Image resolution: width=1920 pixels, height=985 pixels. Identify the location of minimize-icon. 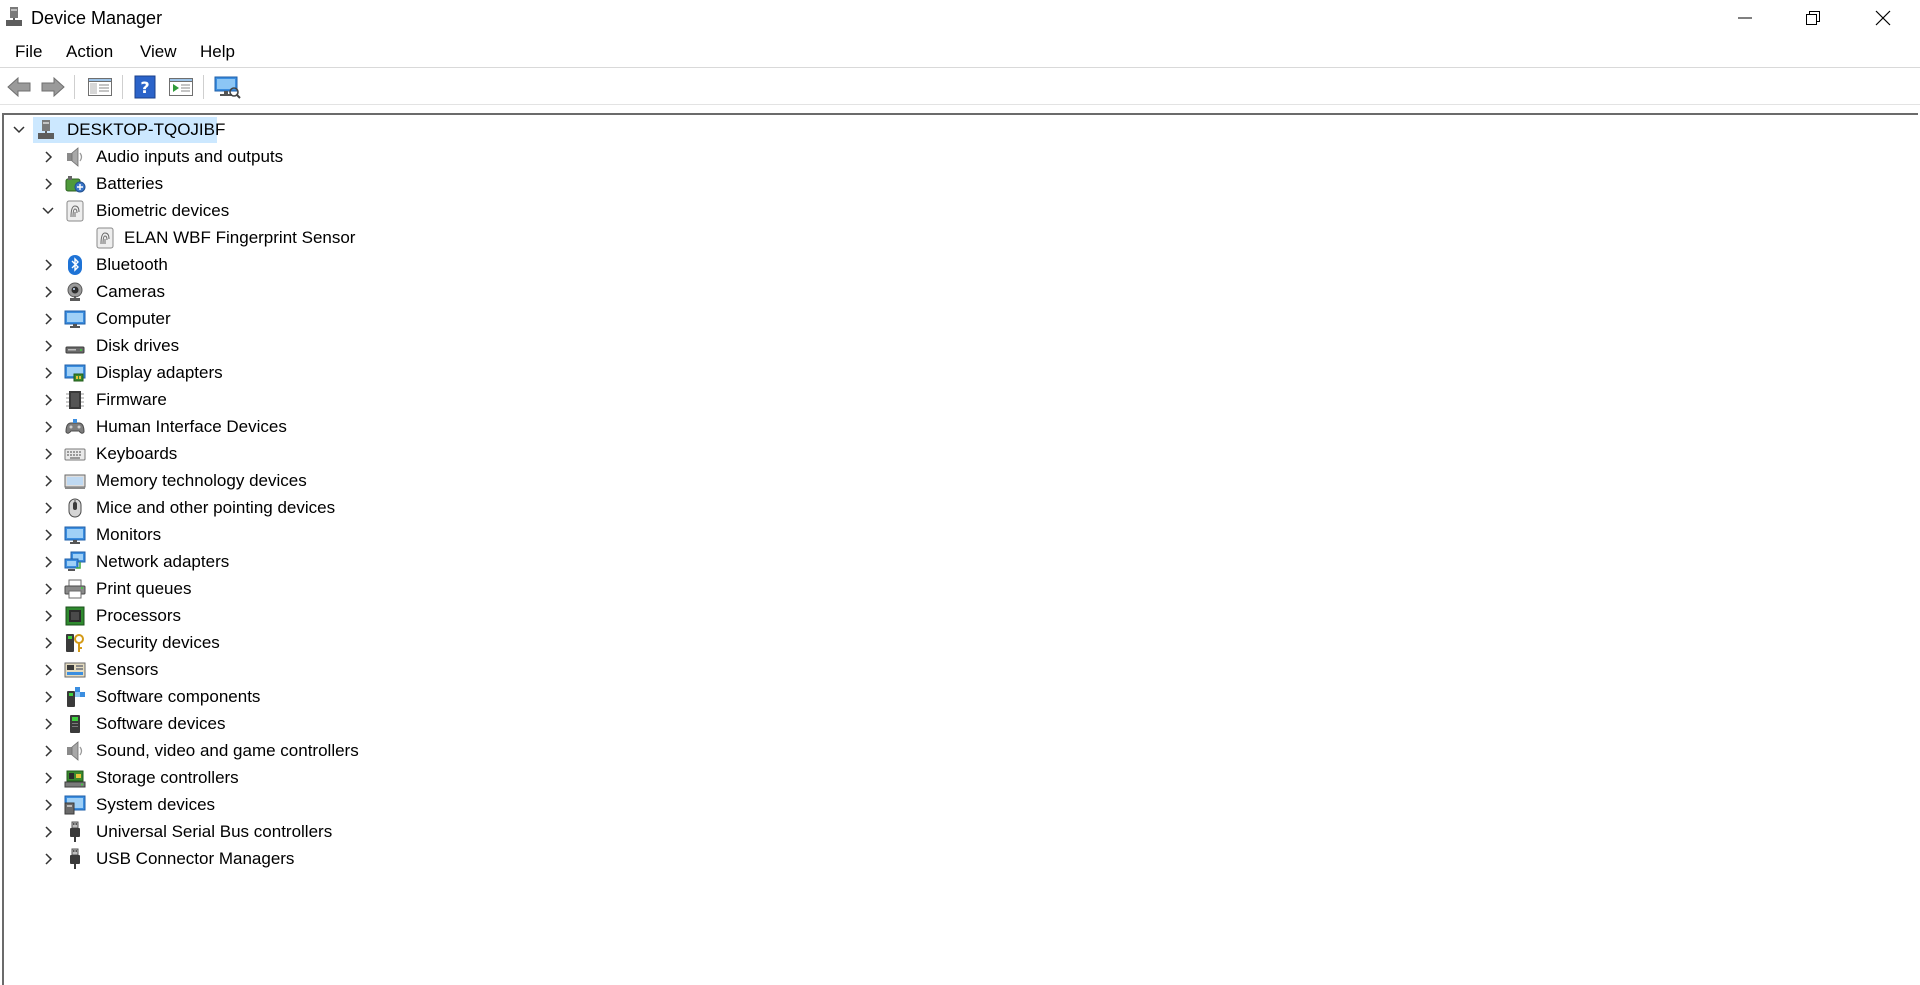
(1745, 18).